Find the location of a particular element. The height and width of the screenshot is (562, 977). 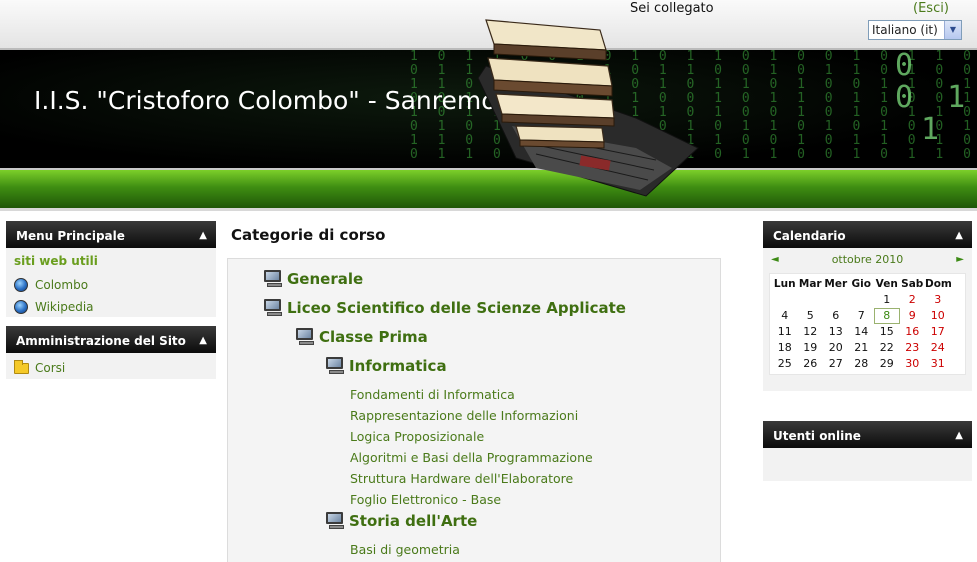

calendar-month: ottobre 2010 is located at coordinates (868, 259).